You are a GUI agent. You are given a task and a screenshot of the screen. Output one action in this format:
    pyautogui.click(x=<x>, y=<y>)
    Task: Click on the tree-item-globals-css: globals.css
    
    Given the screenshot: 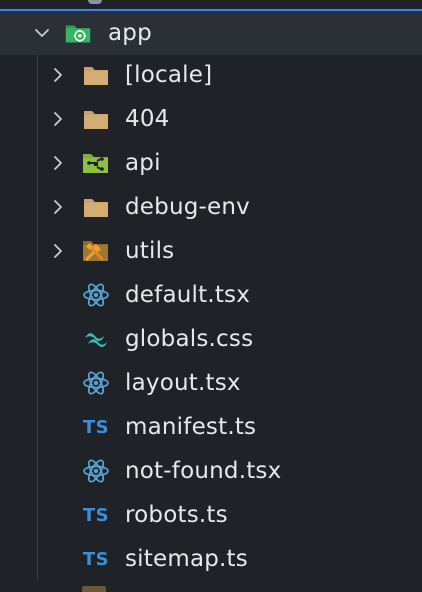 What is the action you would take?
    pyautogui.click(x=211, y=339)
    